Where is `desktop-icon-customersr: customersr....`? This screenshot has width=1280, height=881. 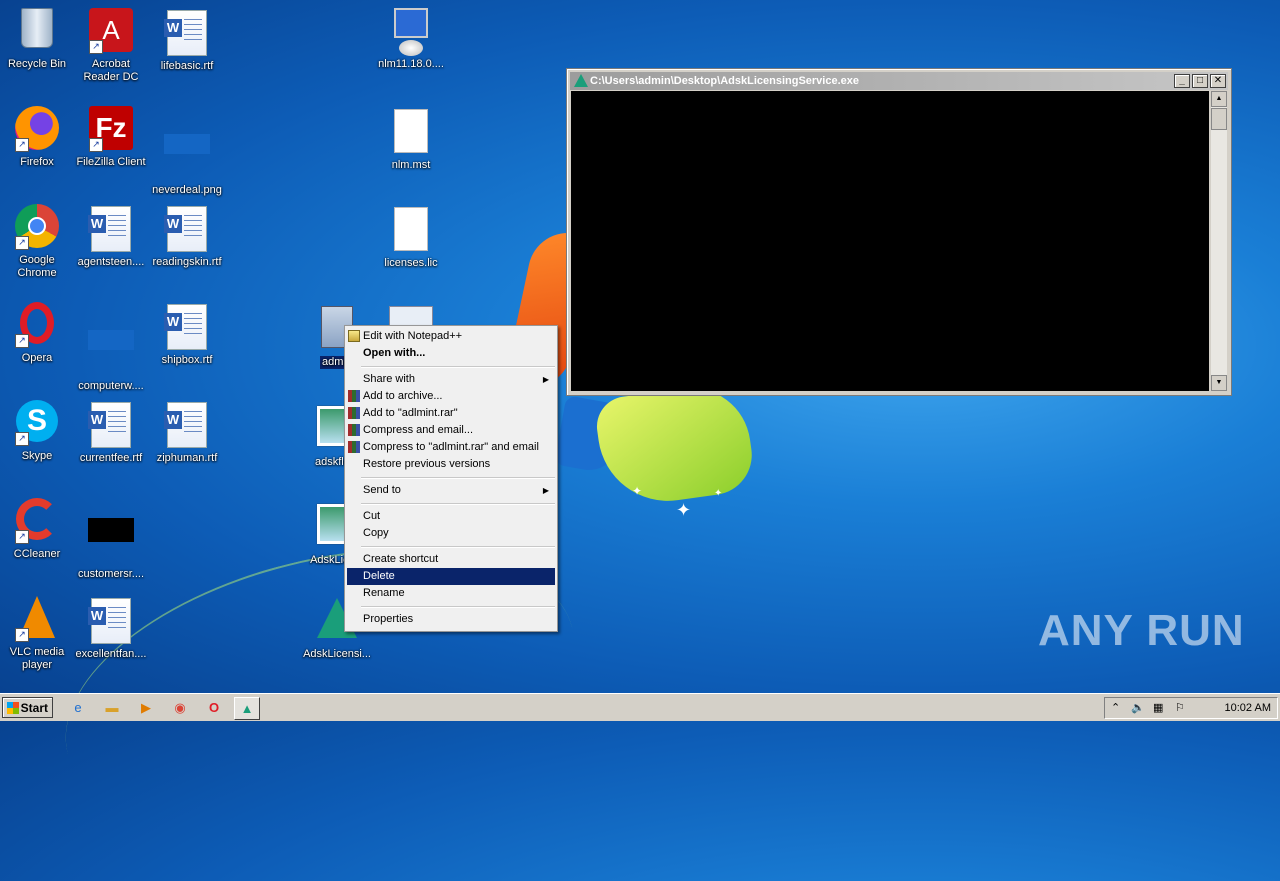
desktop-icon-customersr: customersr.... is located at coordinates (111, 539).